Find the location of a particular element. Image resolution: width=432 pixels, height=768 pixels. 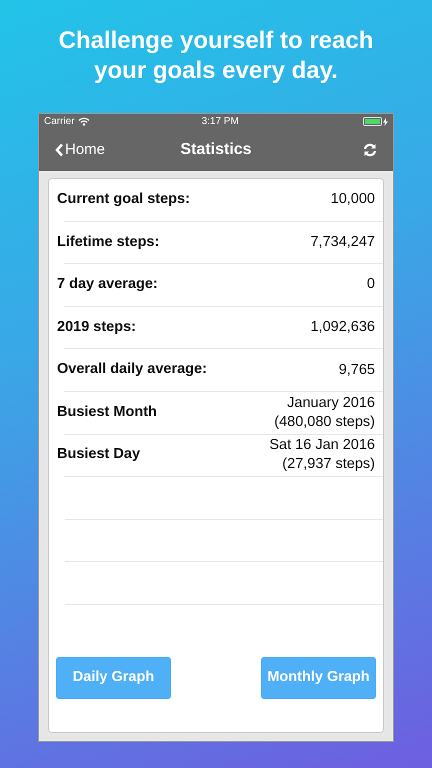

stat-value: 1,092,636 is located at coordinates (342, 328).